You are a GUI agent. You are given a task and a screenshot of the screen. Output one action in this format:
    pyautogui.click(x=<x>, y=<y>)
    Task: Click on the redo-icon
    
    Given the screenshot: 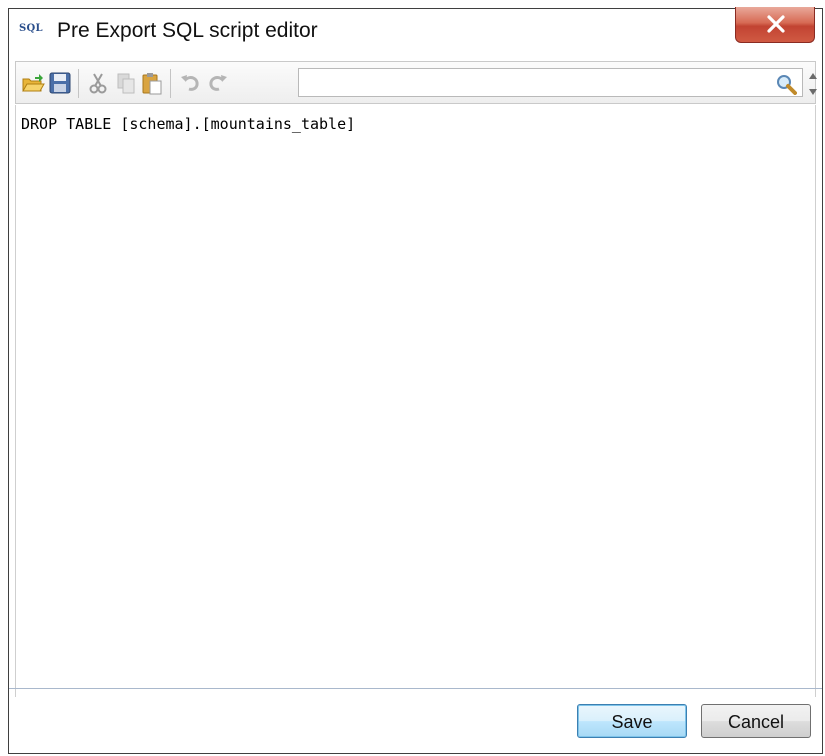 What is the action you would take?
    pyautogui.click(x=218, y=83)
    